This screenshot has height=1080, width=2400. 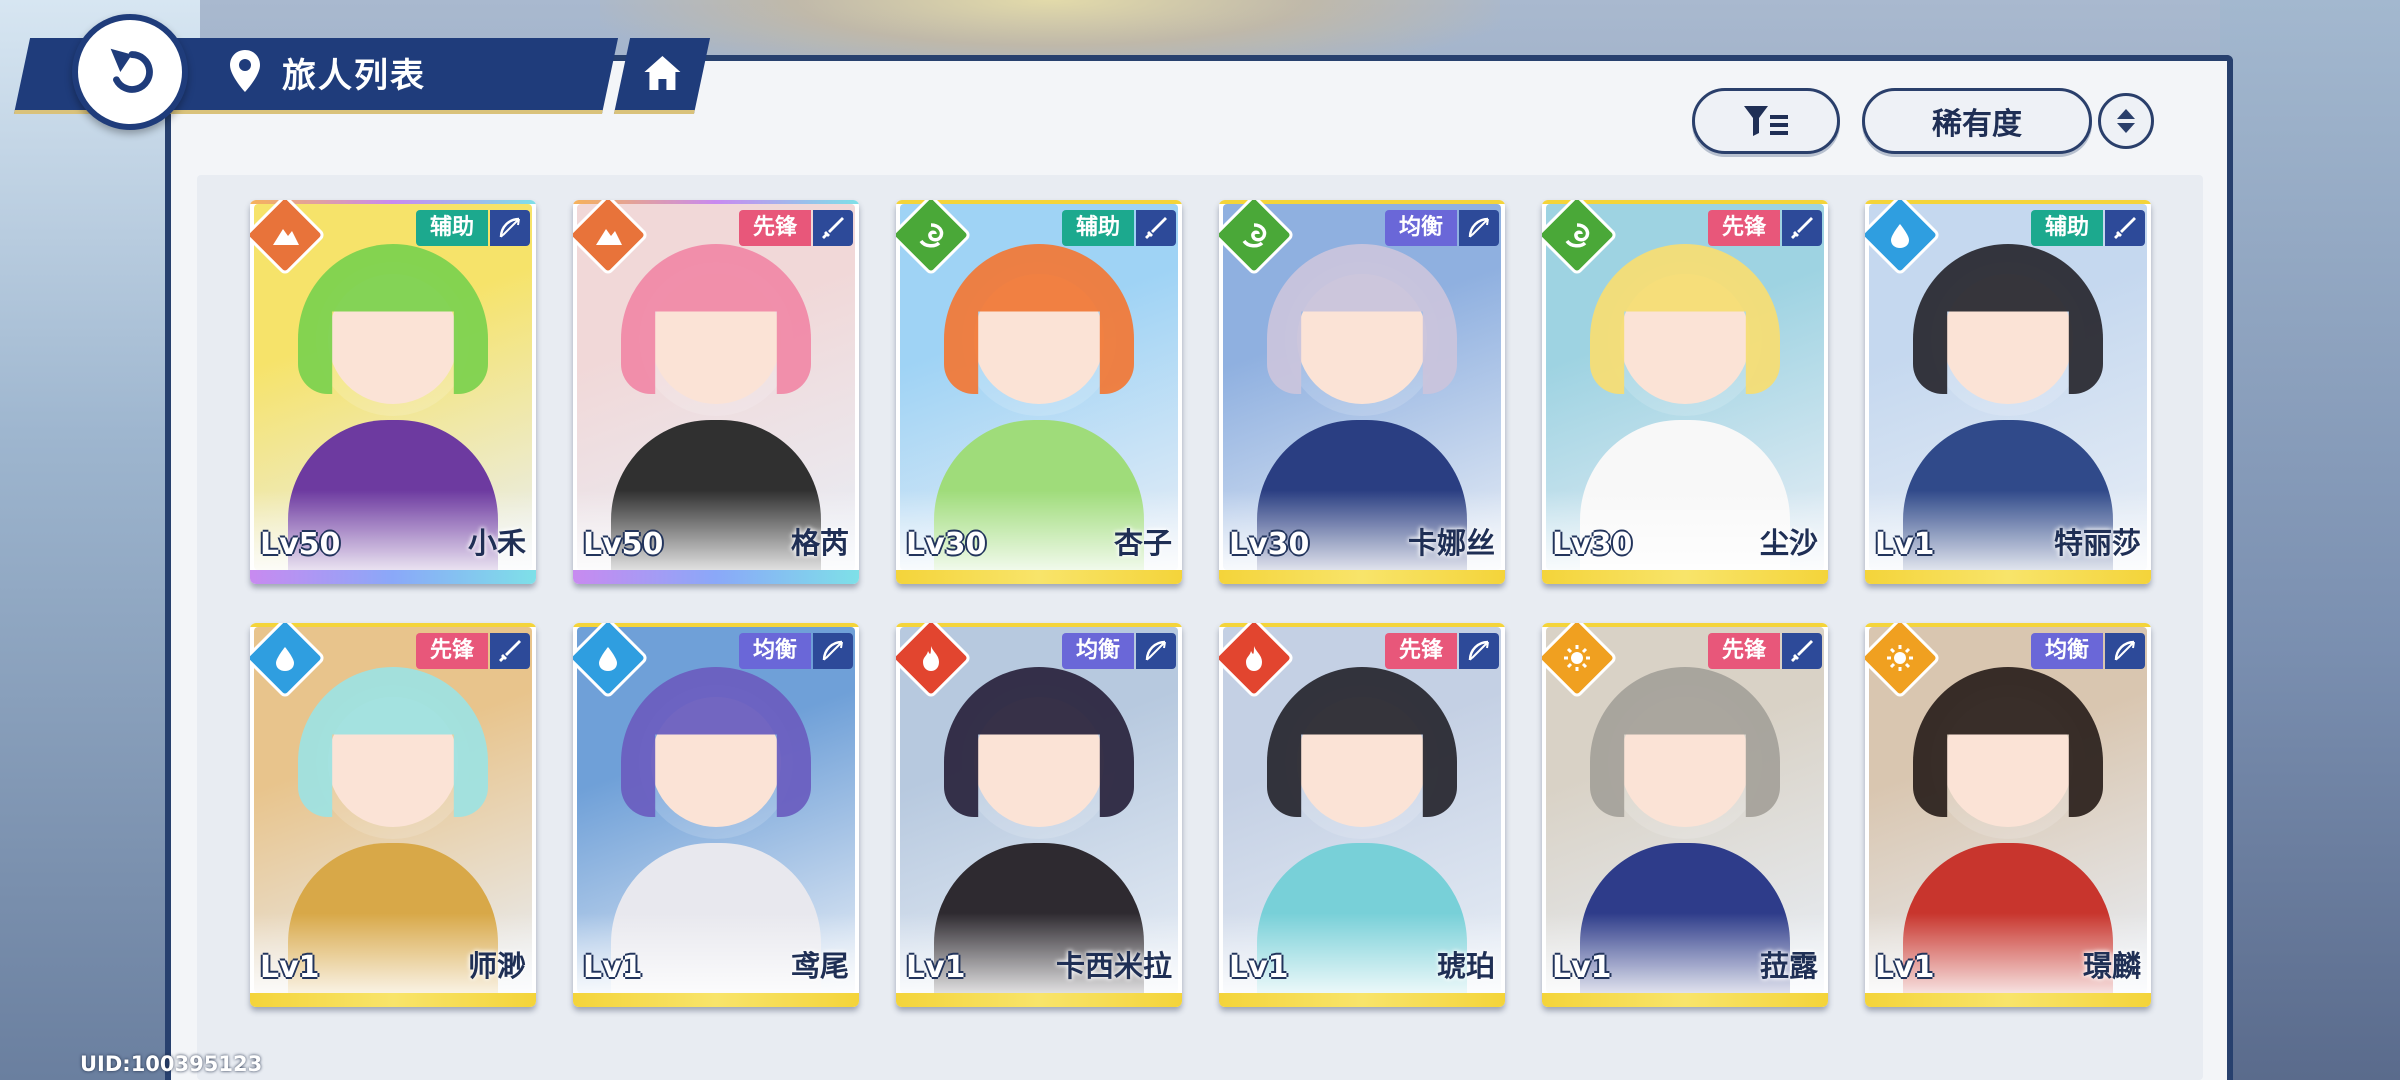 What do you see at coordinates (2008, 392) in the screenshot?
I see `character-card: 辅助 Lv1 特丽莎` at bounding box center [2008, 392].